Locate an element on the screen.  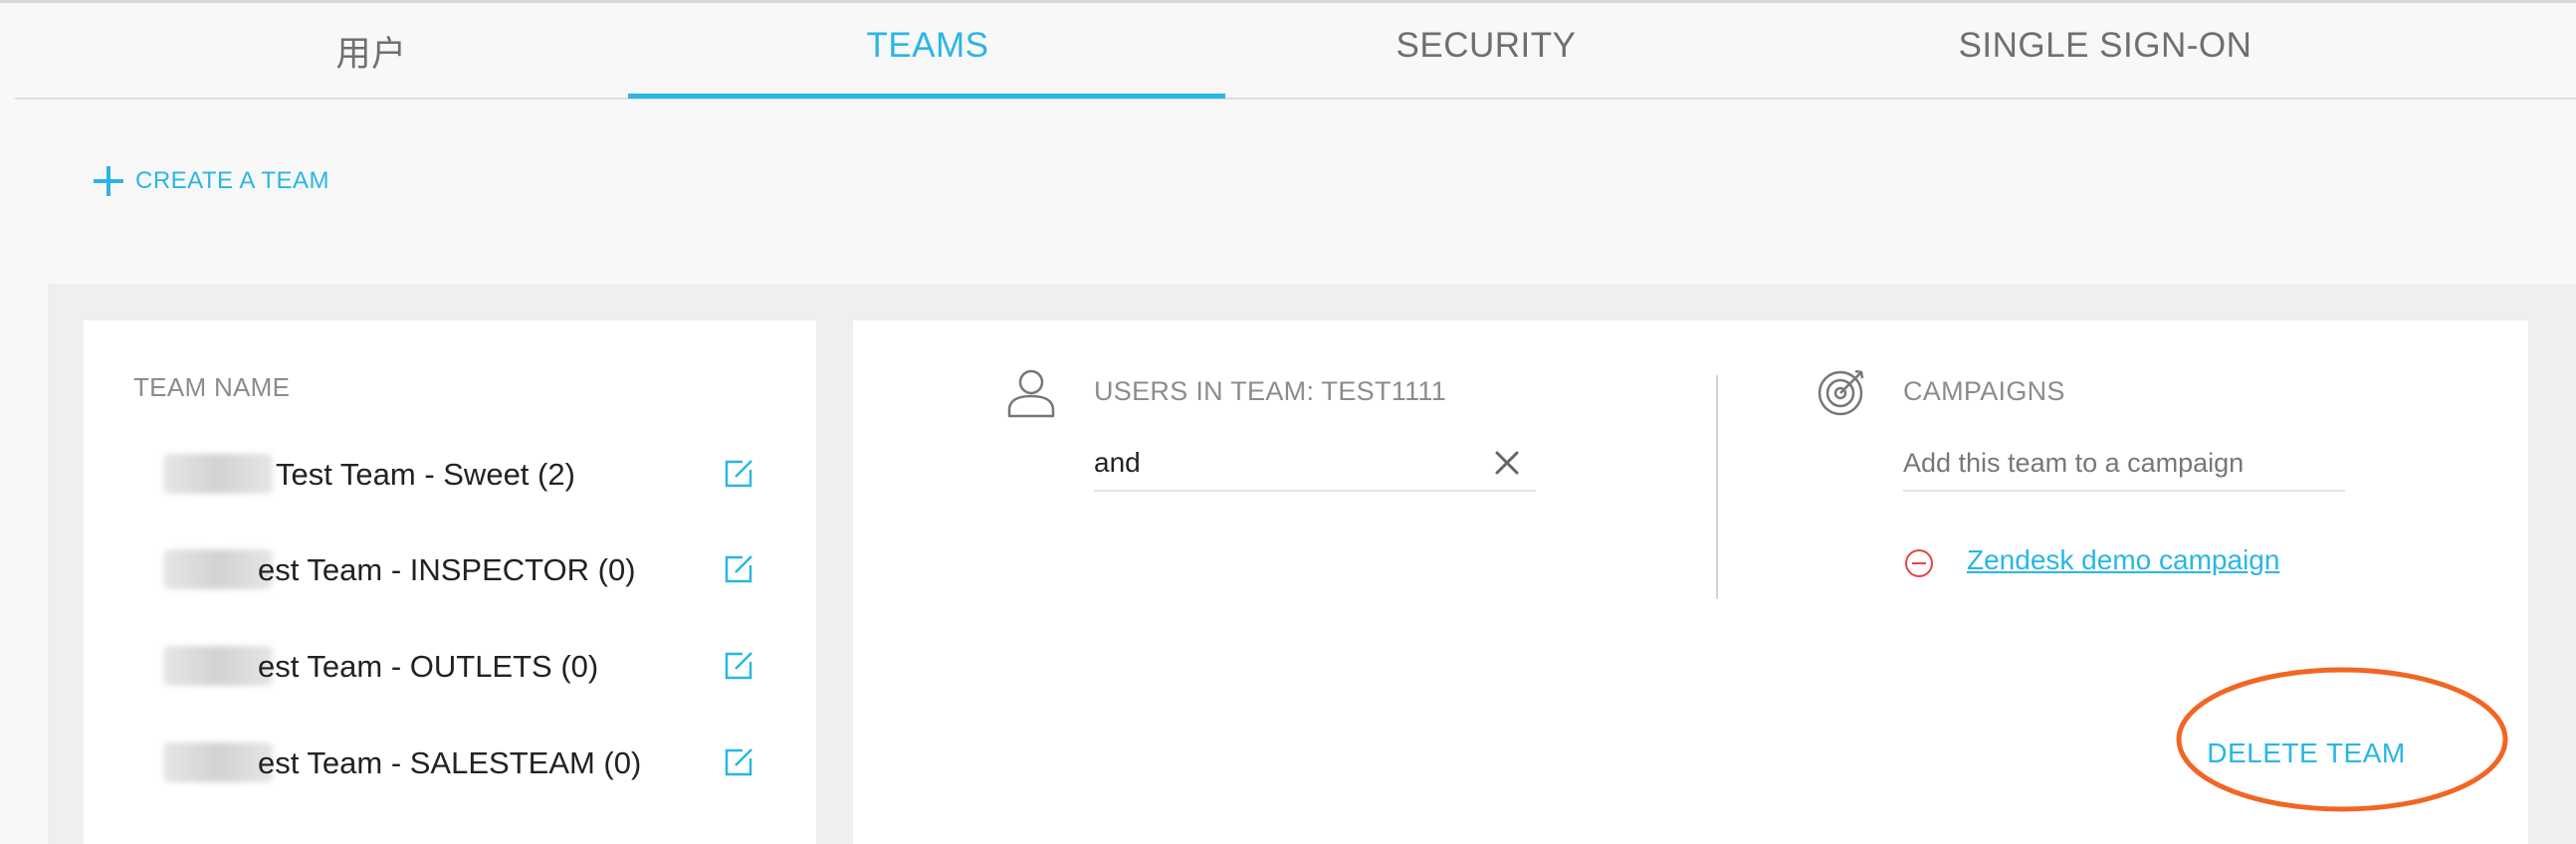
tab-users: 用户 is located at coordinates (371, 51).